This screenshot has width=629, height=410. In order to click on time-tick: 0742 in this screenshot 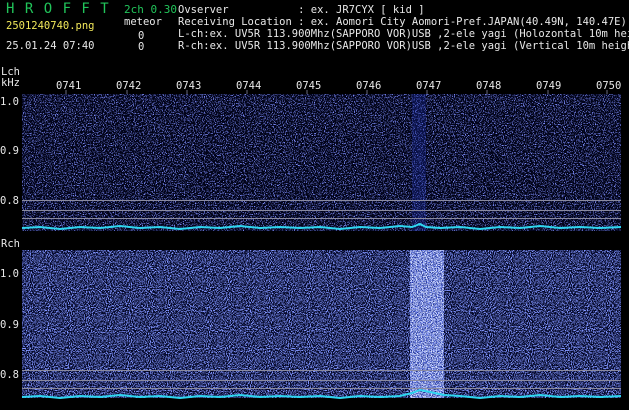, I will do `click(129, 86)`.